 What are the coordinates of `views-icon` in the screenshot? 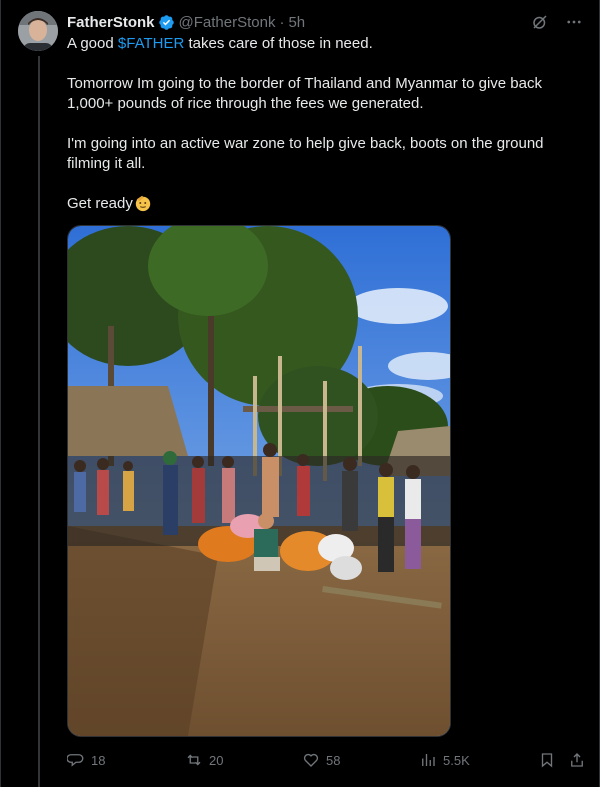 It's located at (428, 760).